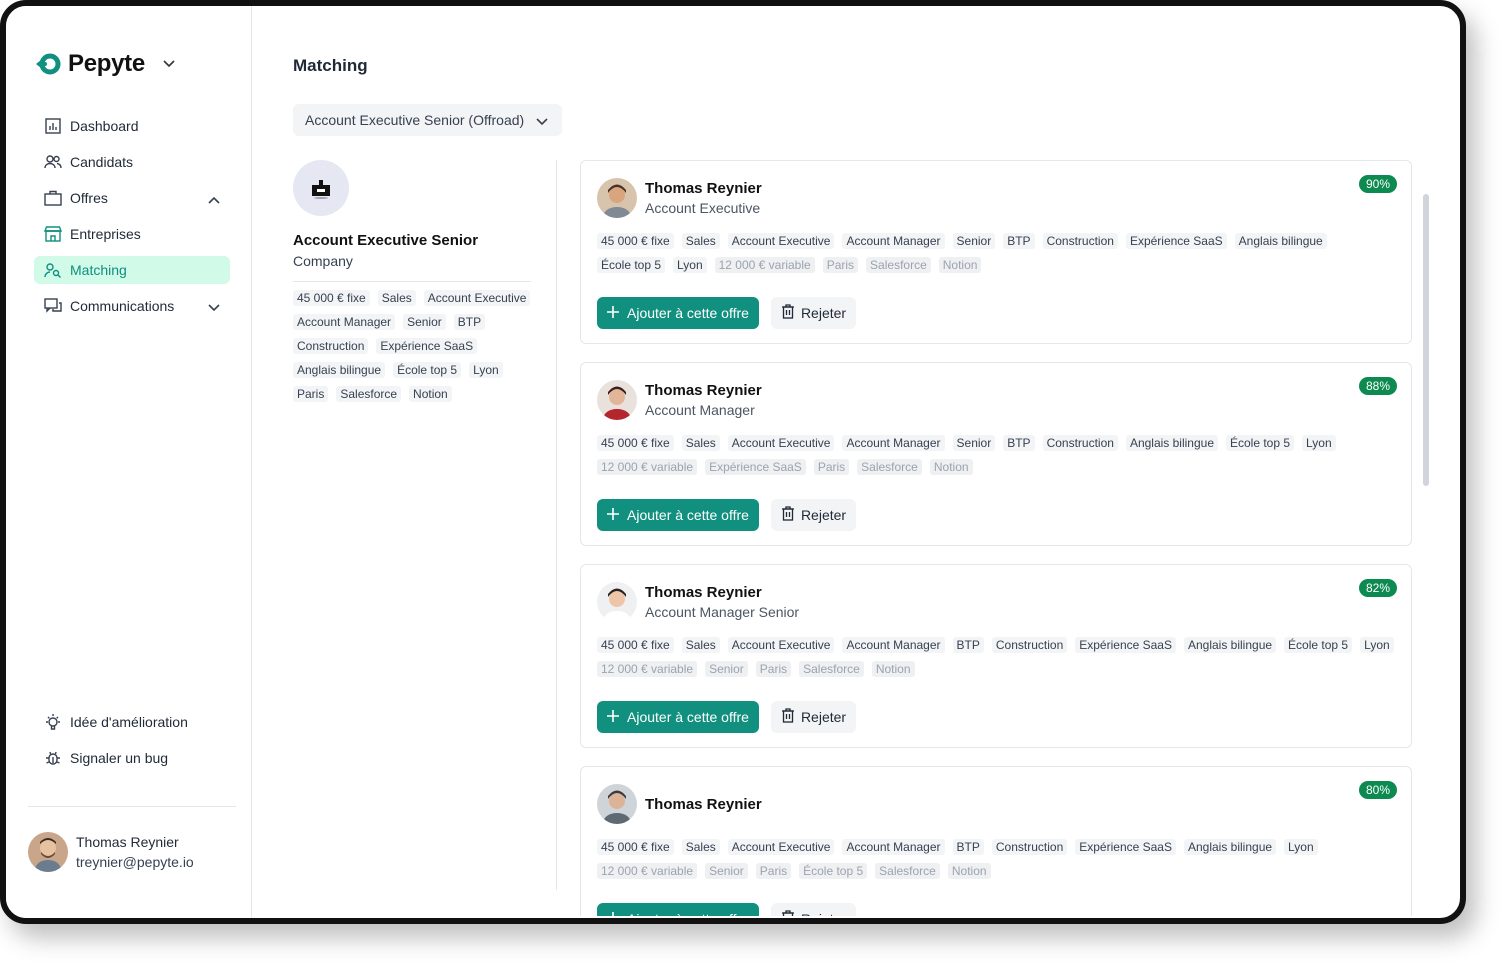 Image resolution: width=1503 pixels, height=963 pixels. I want to click on secondary-nav: Idée d'amélioration Signaler un bug, so click(132, 744).